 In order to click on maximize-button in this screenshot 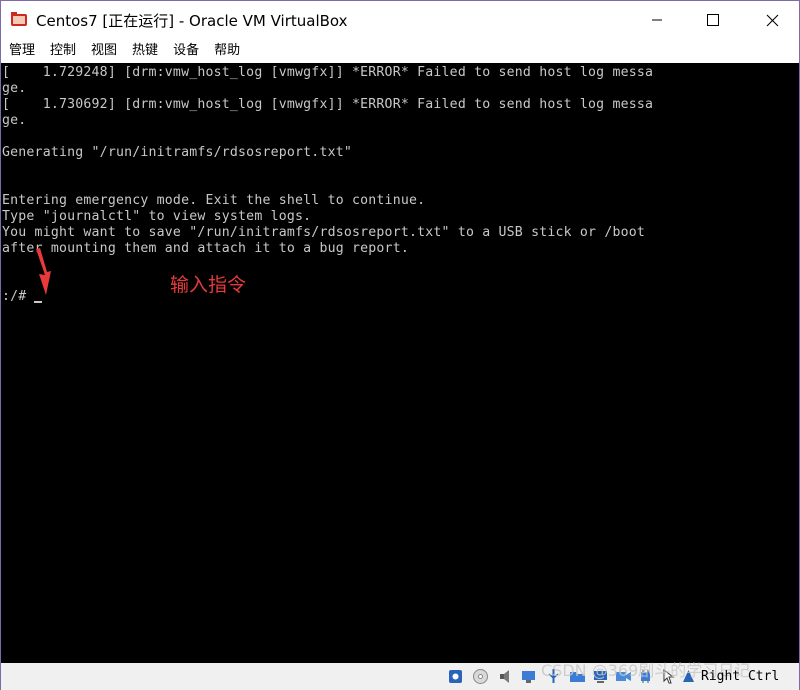, I will do `click(713, 20)`.